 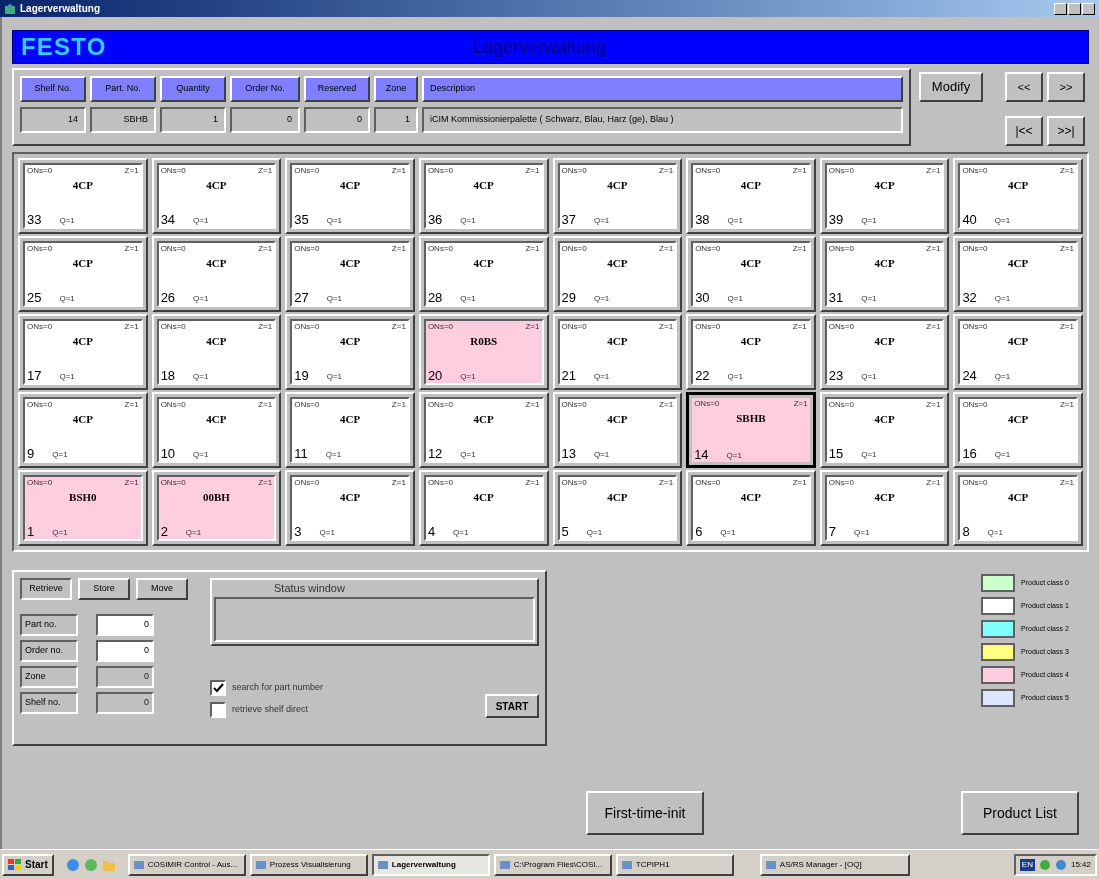 What do you see at coordinates (350, 196) in the screenshot?
I see `shelf-slot: ONs=0 Z=1 4CP 35 Q=1` at bounding box center [350, 196].